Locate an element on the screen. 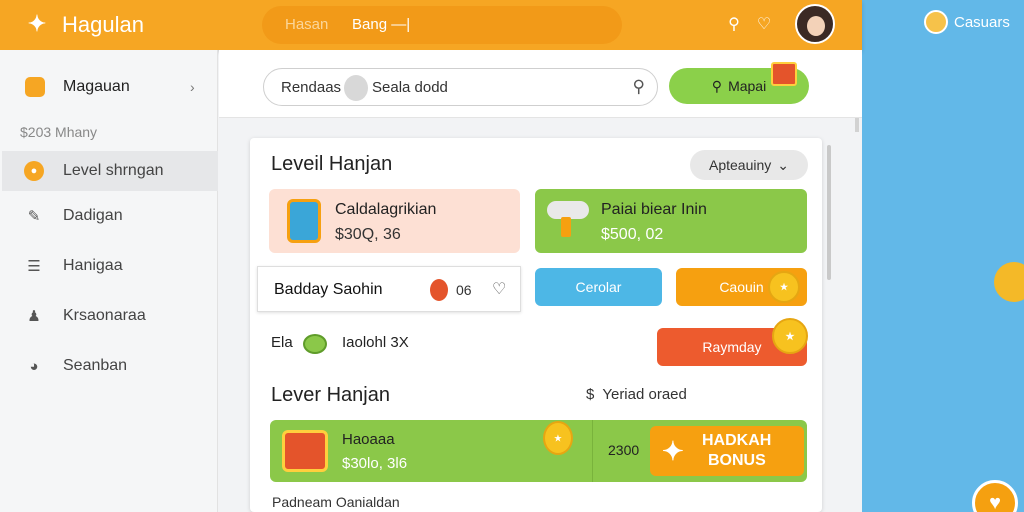 The image size is (1024, 512). card-scrollbar is located at coordinates (829, 212).